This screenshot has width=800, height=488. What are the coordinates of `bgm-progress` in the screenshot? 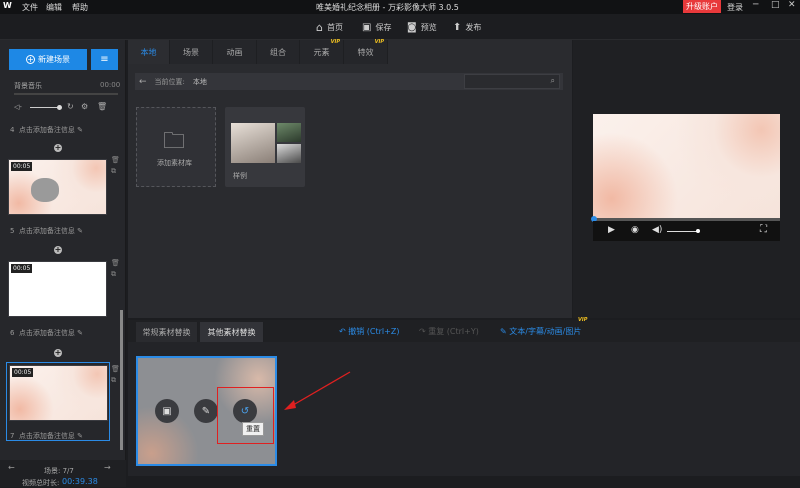 It's located at (66, 94).